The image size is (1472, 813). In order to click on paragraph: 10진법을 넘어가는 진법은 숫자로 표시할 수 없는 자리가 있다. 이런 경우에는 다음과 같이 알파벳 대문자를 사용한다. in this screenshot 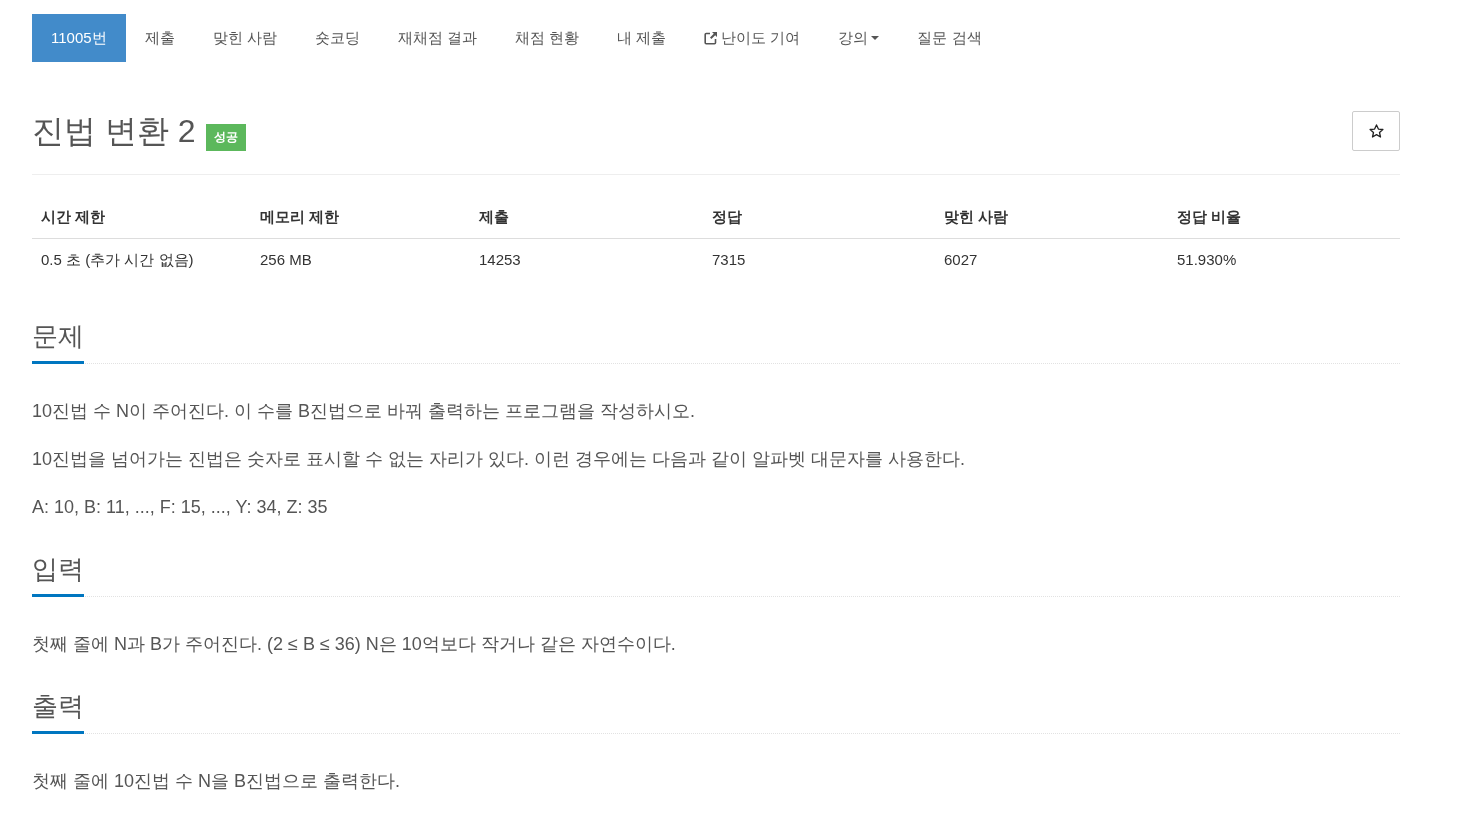, I will do `click(499, 459)`.